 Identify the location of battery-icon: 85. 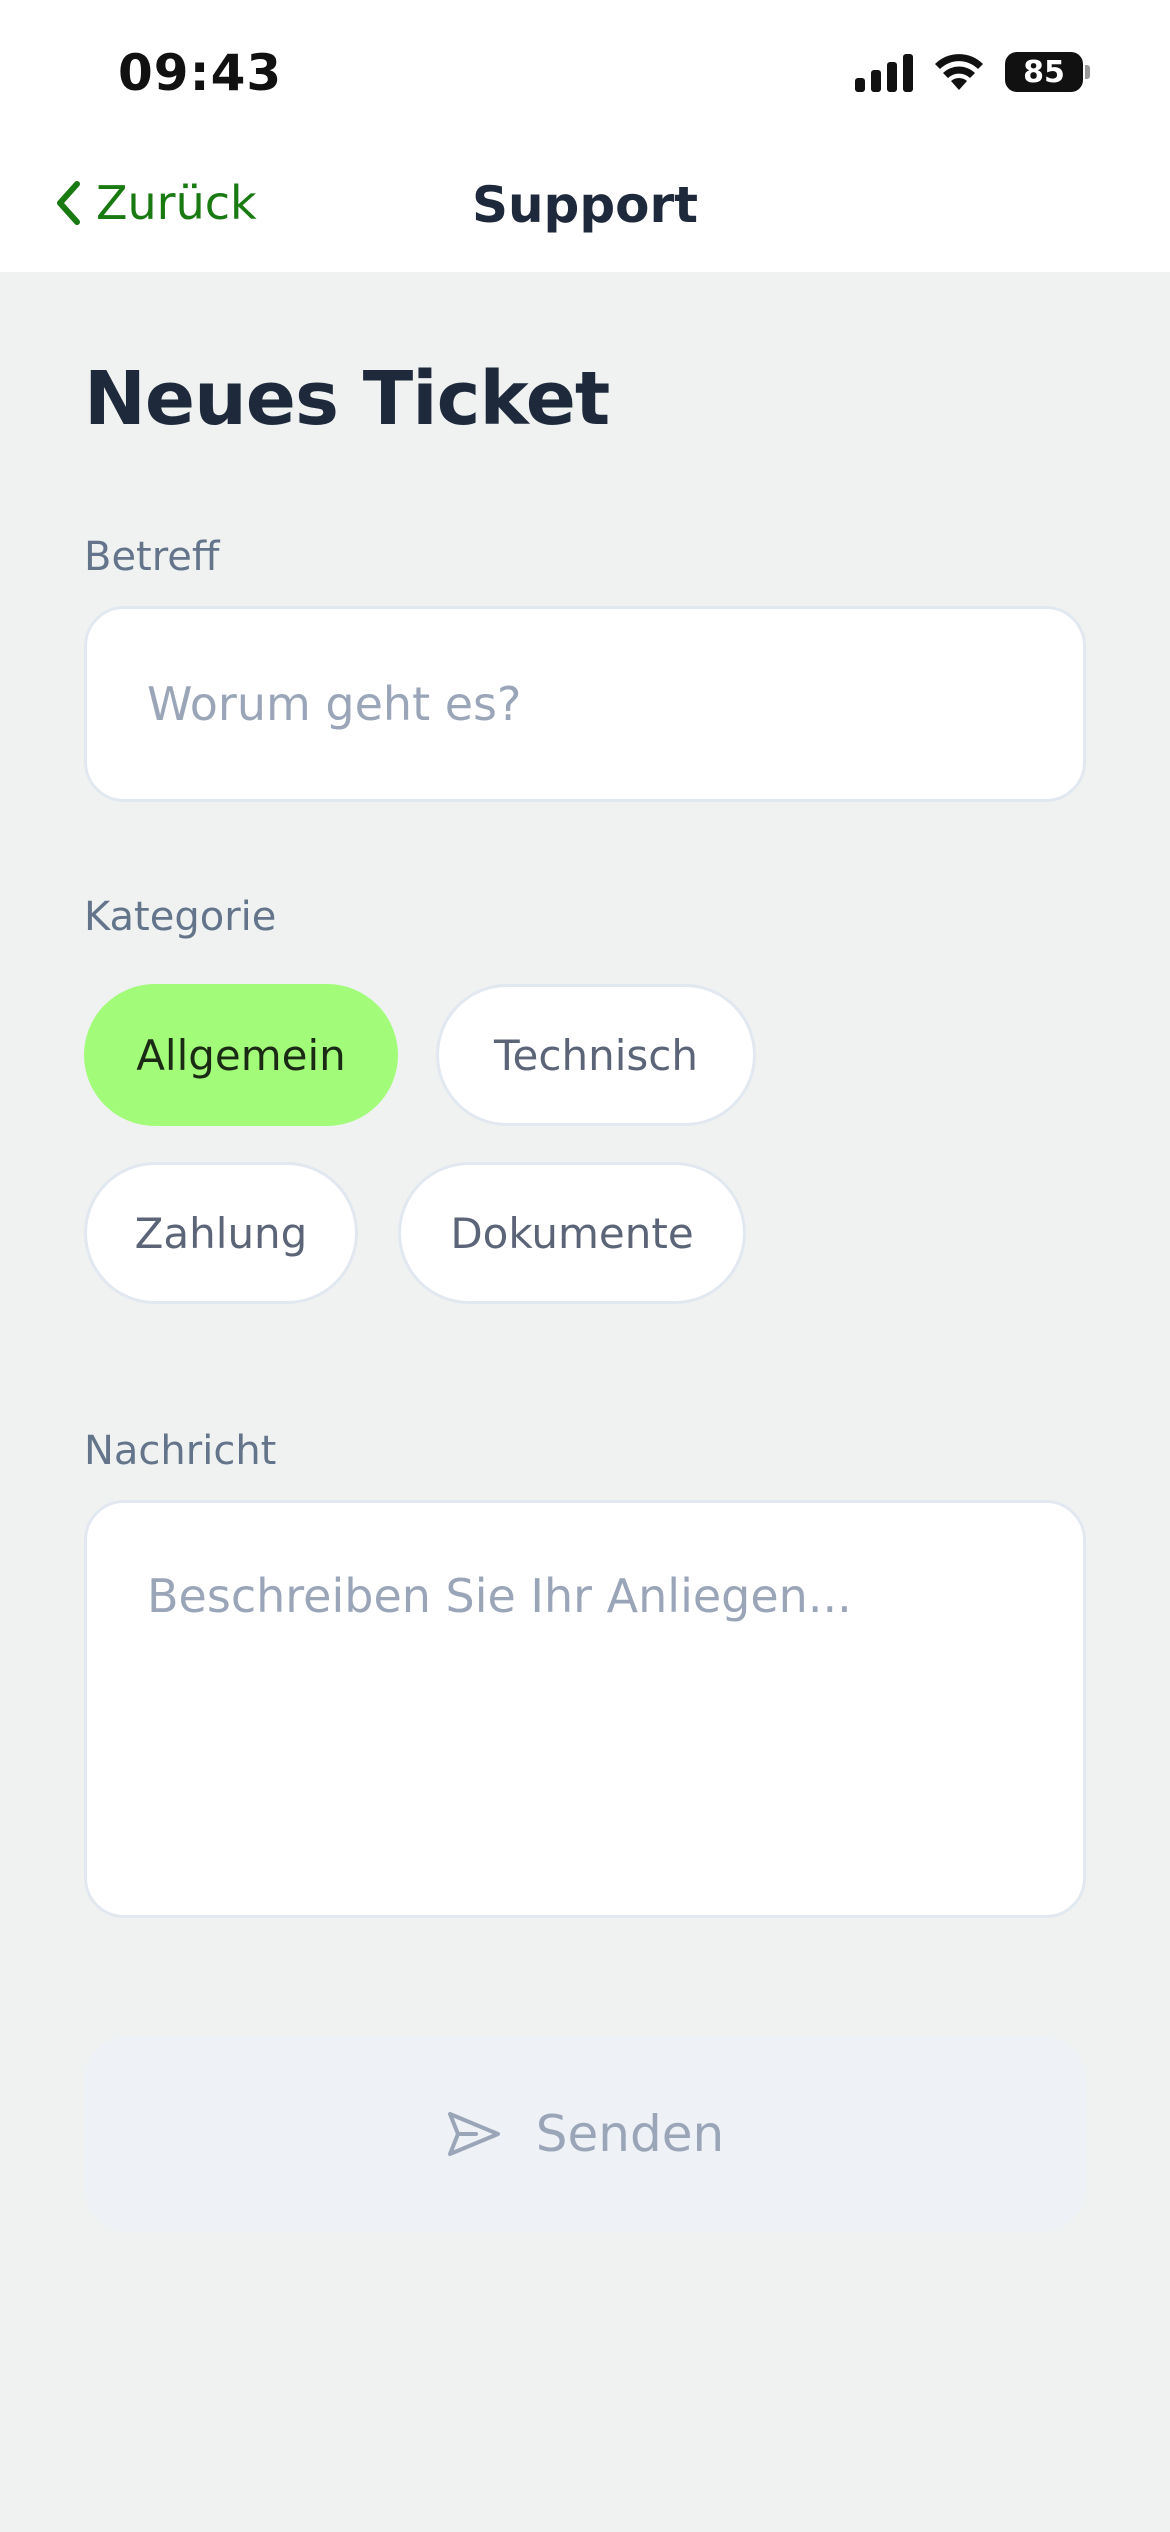
(1047, 72).